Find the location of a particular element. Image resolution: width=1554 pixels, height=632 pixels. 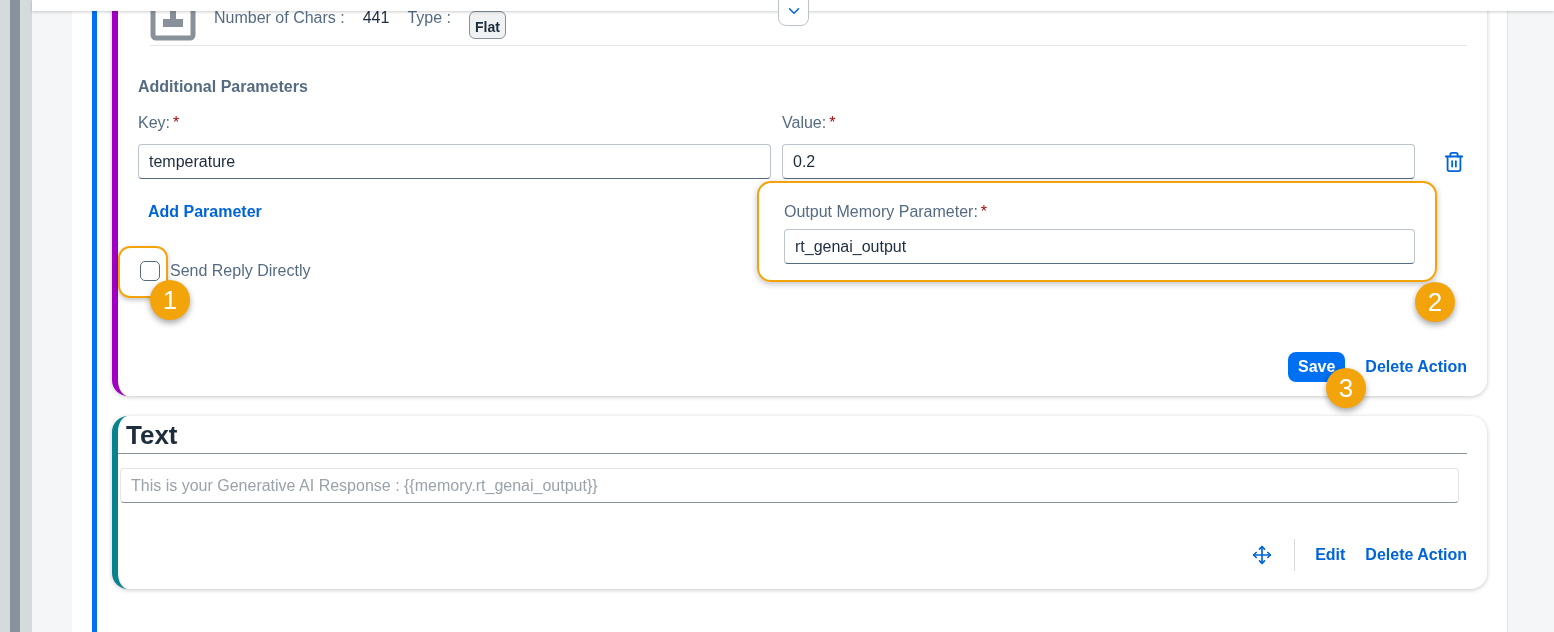

collapse-button is located at coordinates (793, 13).